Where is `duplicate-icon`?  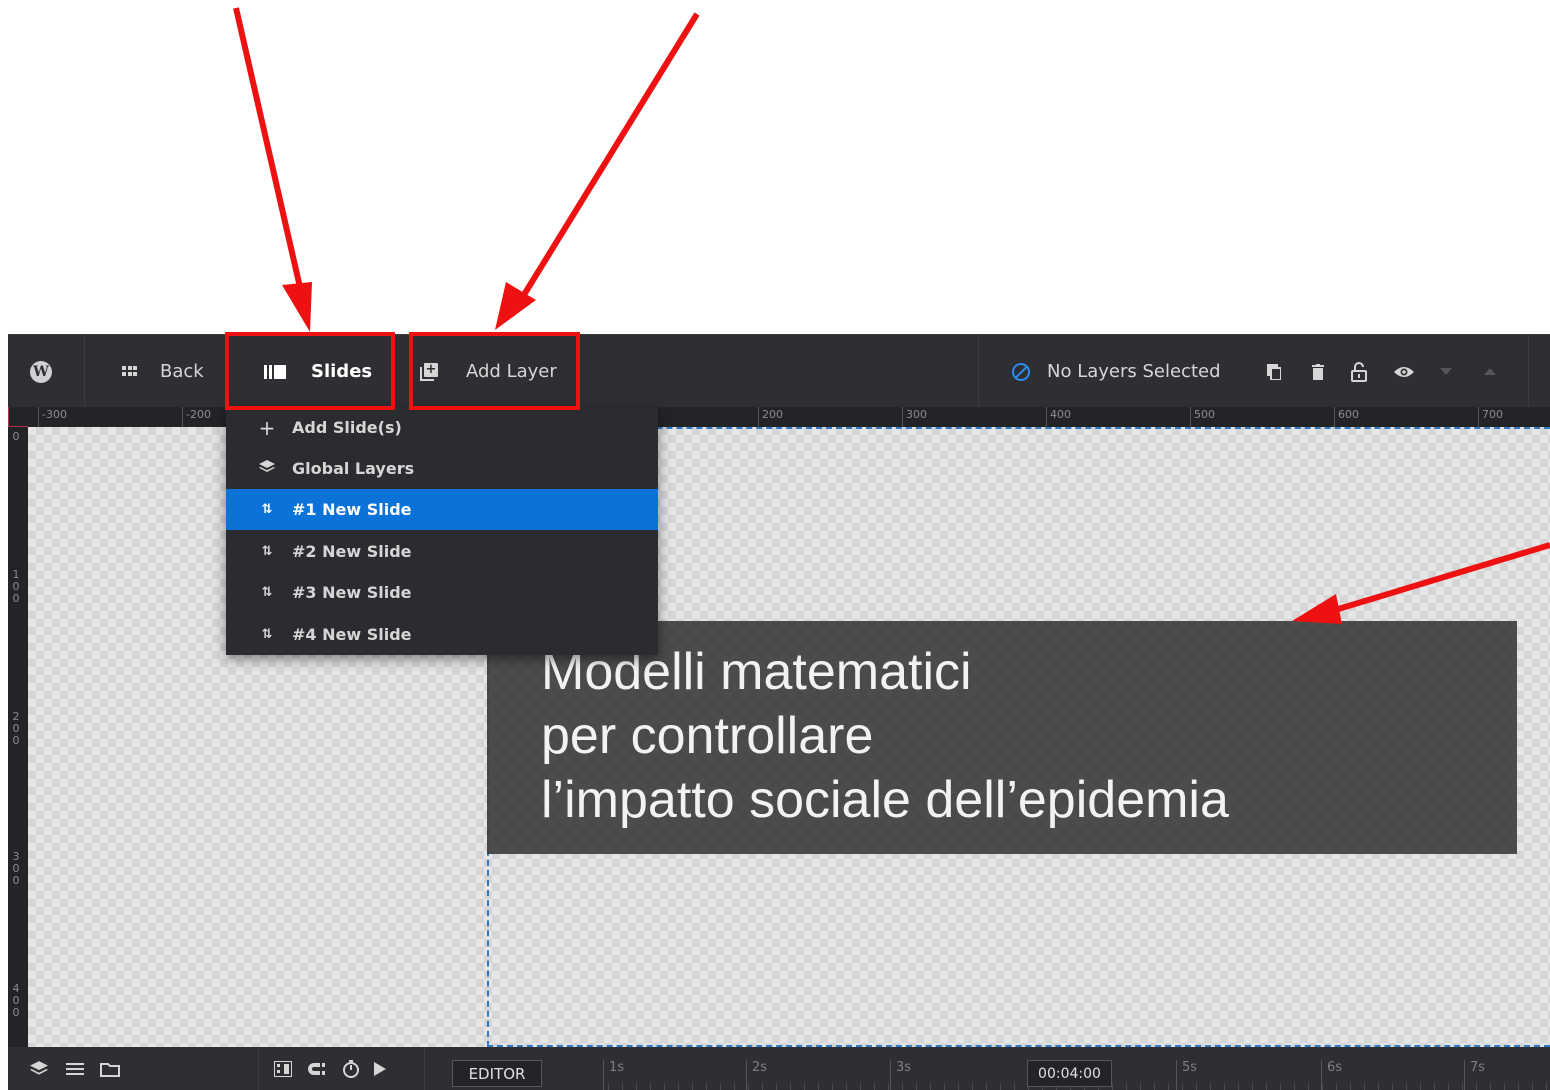 duplicate-icon is located at coordinates (1274, 371).